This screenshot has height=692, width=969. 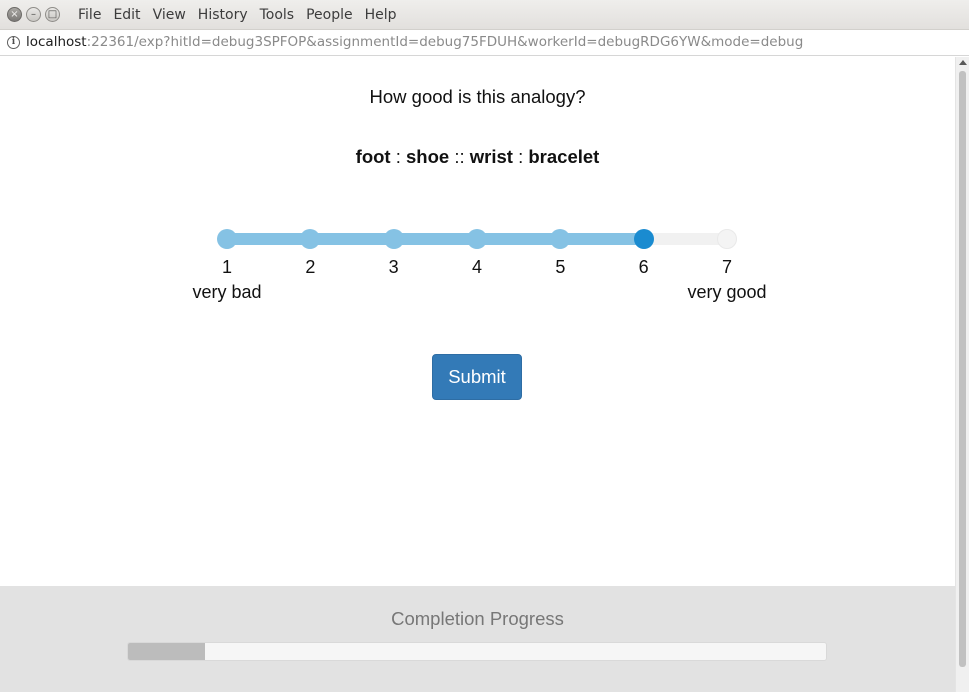 What do you see at coordinates (226, 267) in the screenshot?
I see `slider-tick-label: 1` at bounding box center [226, 267].